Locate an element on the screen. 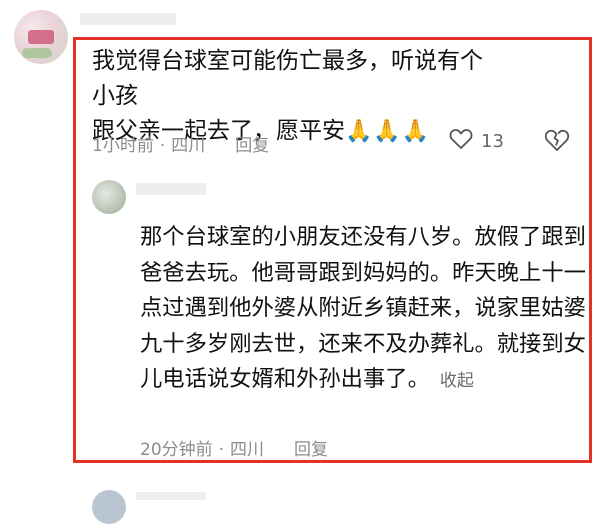  reply-meta: 20分钟前 · 四川 回复 is located at coordinates (234, 447).